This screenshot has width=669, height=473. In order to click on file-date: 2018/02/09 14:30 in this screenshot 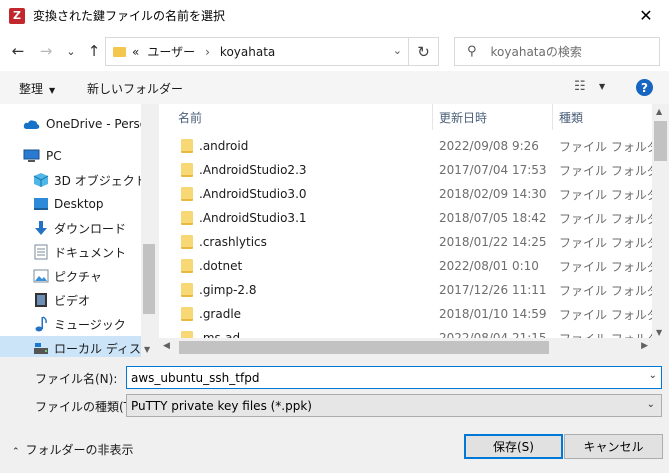, I will do `click(493, 194)`.